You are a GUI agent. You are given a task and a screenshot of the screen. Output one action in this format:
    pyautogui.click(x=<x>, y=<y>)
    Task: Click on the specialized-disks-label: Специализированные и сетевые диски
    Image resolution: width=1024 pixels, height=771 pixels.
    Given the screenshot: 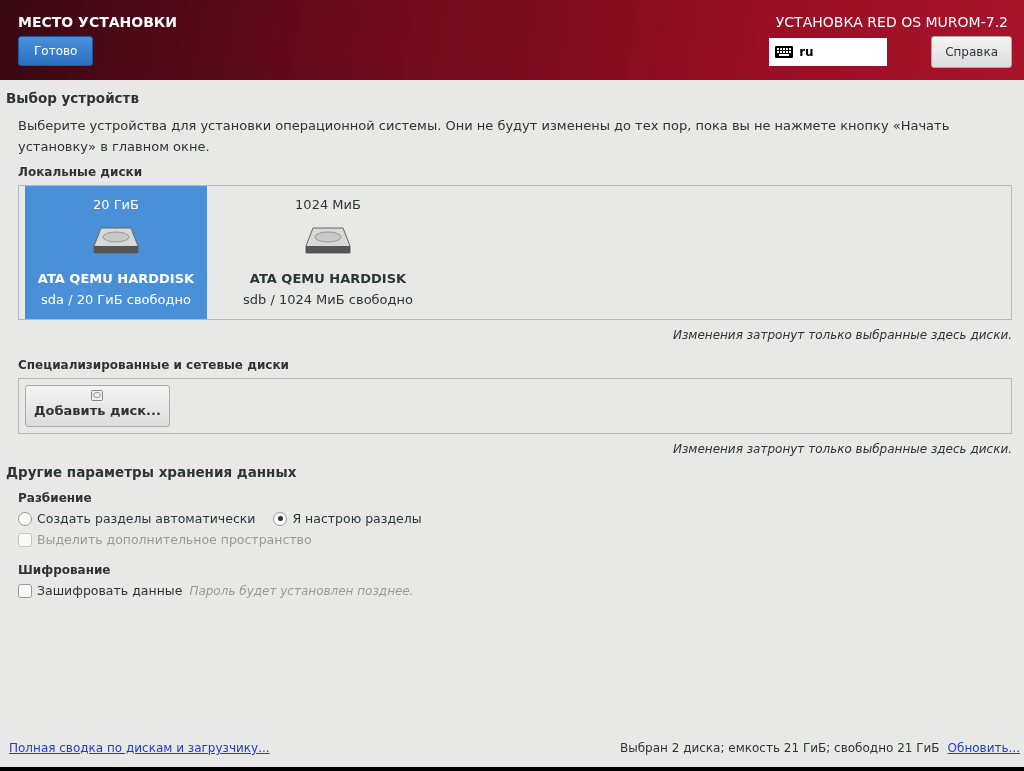 What is the action you would take?
    pyautogui.click(x=154, y=365)
    